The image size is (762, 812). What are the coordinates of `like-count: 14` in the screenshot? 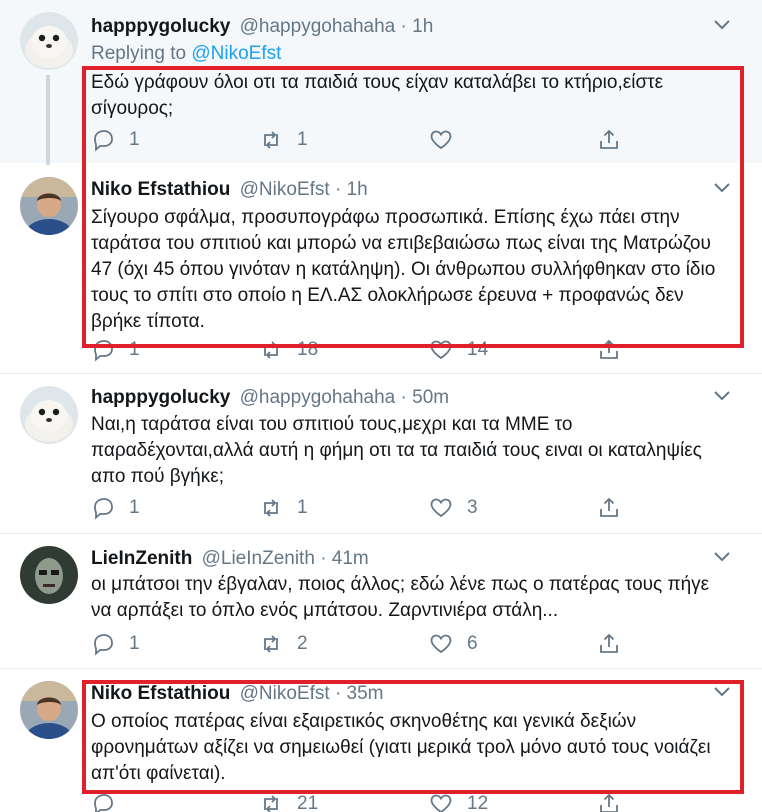 It's located at (478, 349).